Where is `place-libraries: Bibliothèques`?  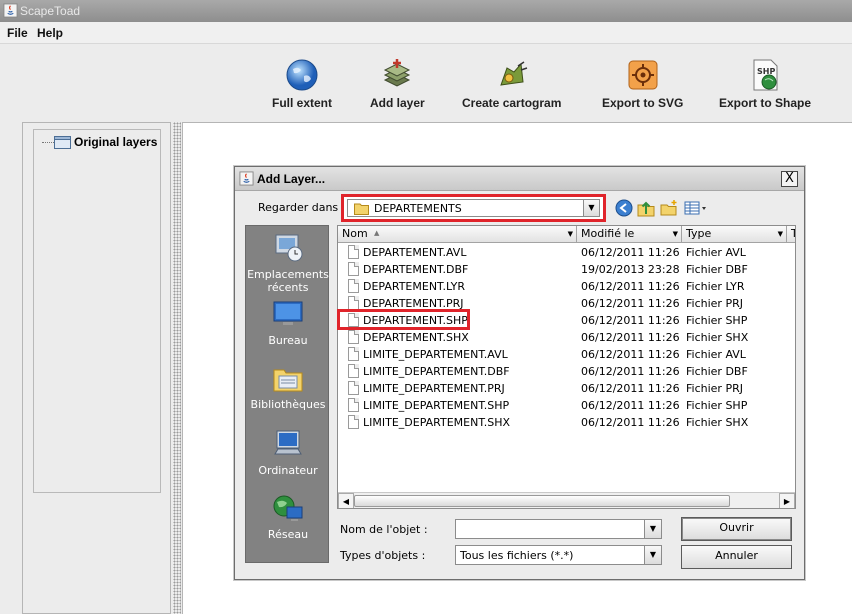
place-libraries: Bibliothèques is located at coordinates (288, 386).